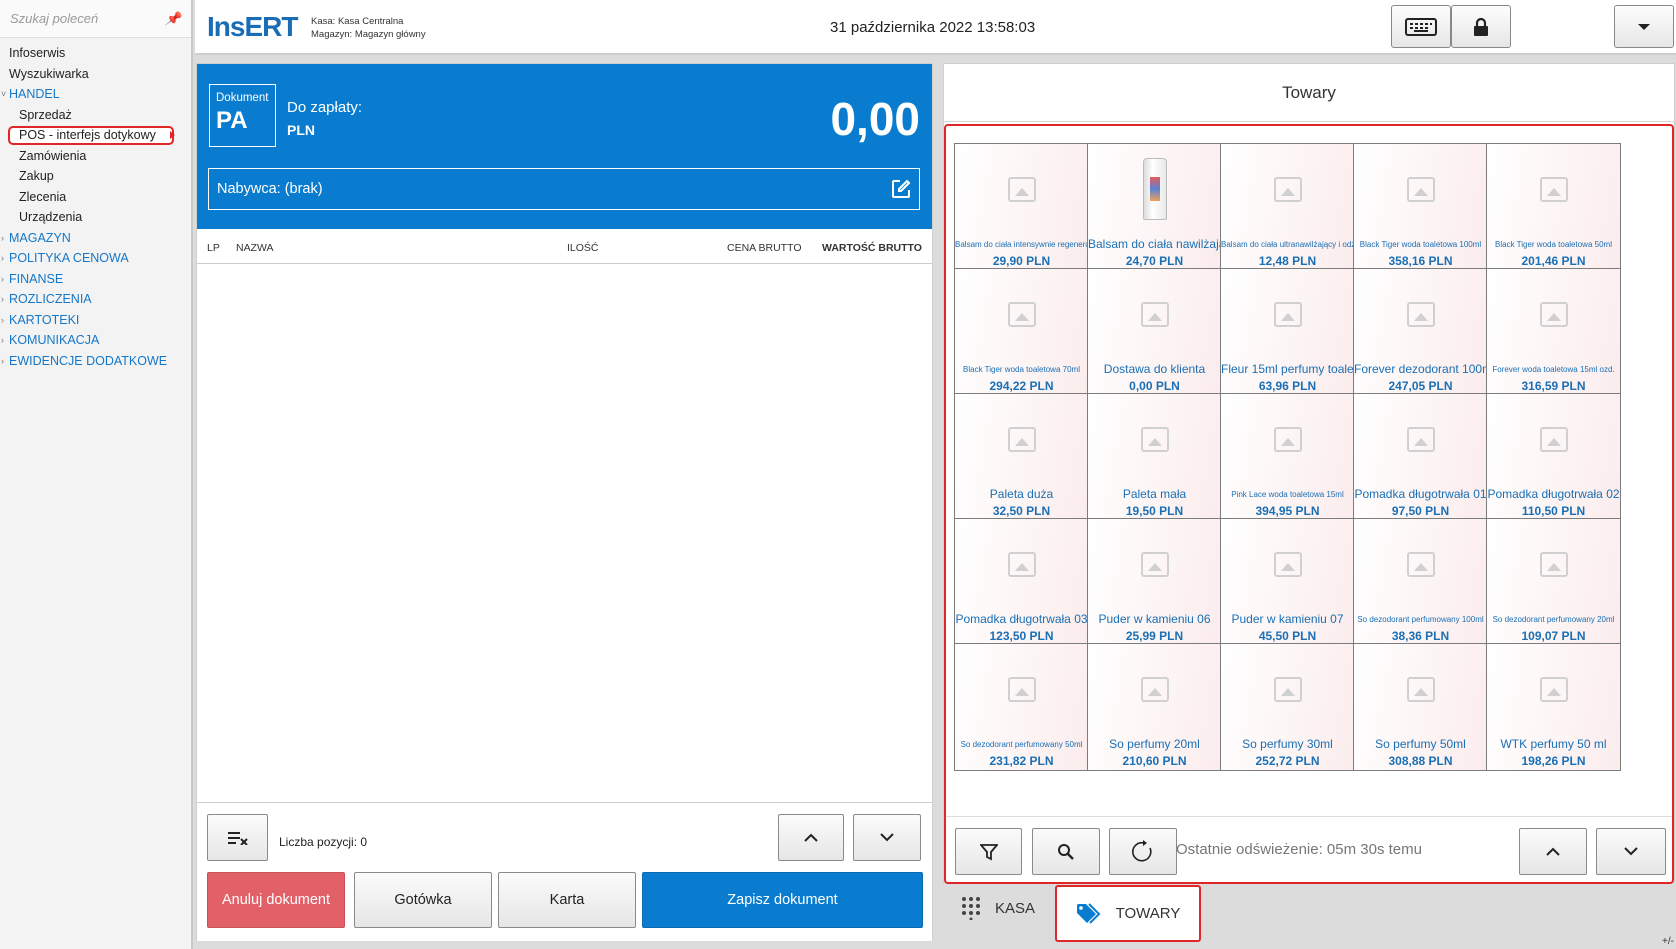 The image size is (1676, 949). I want to click on product-tile: Dostawa do klienta 0,00 PLN, so click(1154, 332).